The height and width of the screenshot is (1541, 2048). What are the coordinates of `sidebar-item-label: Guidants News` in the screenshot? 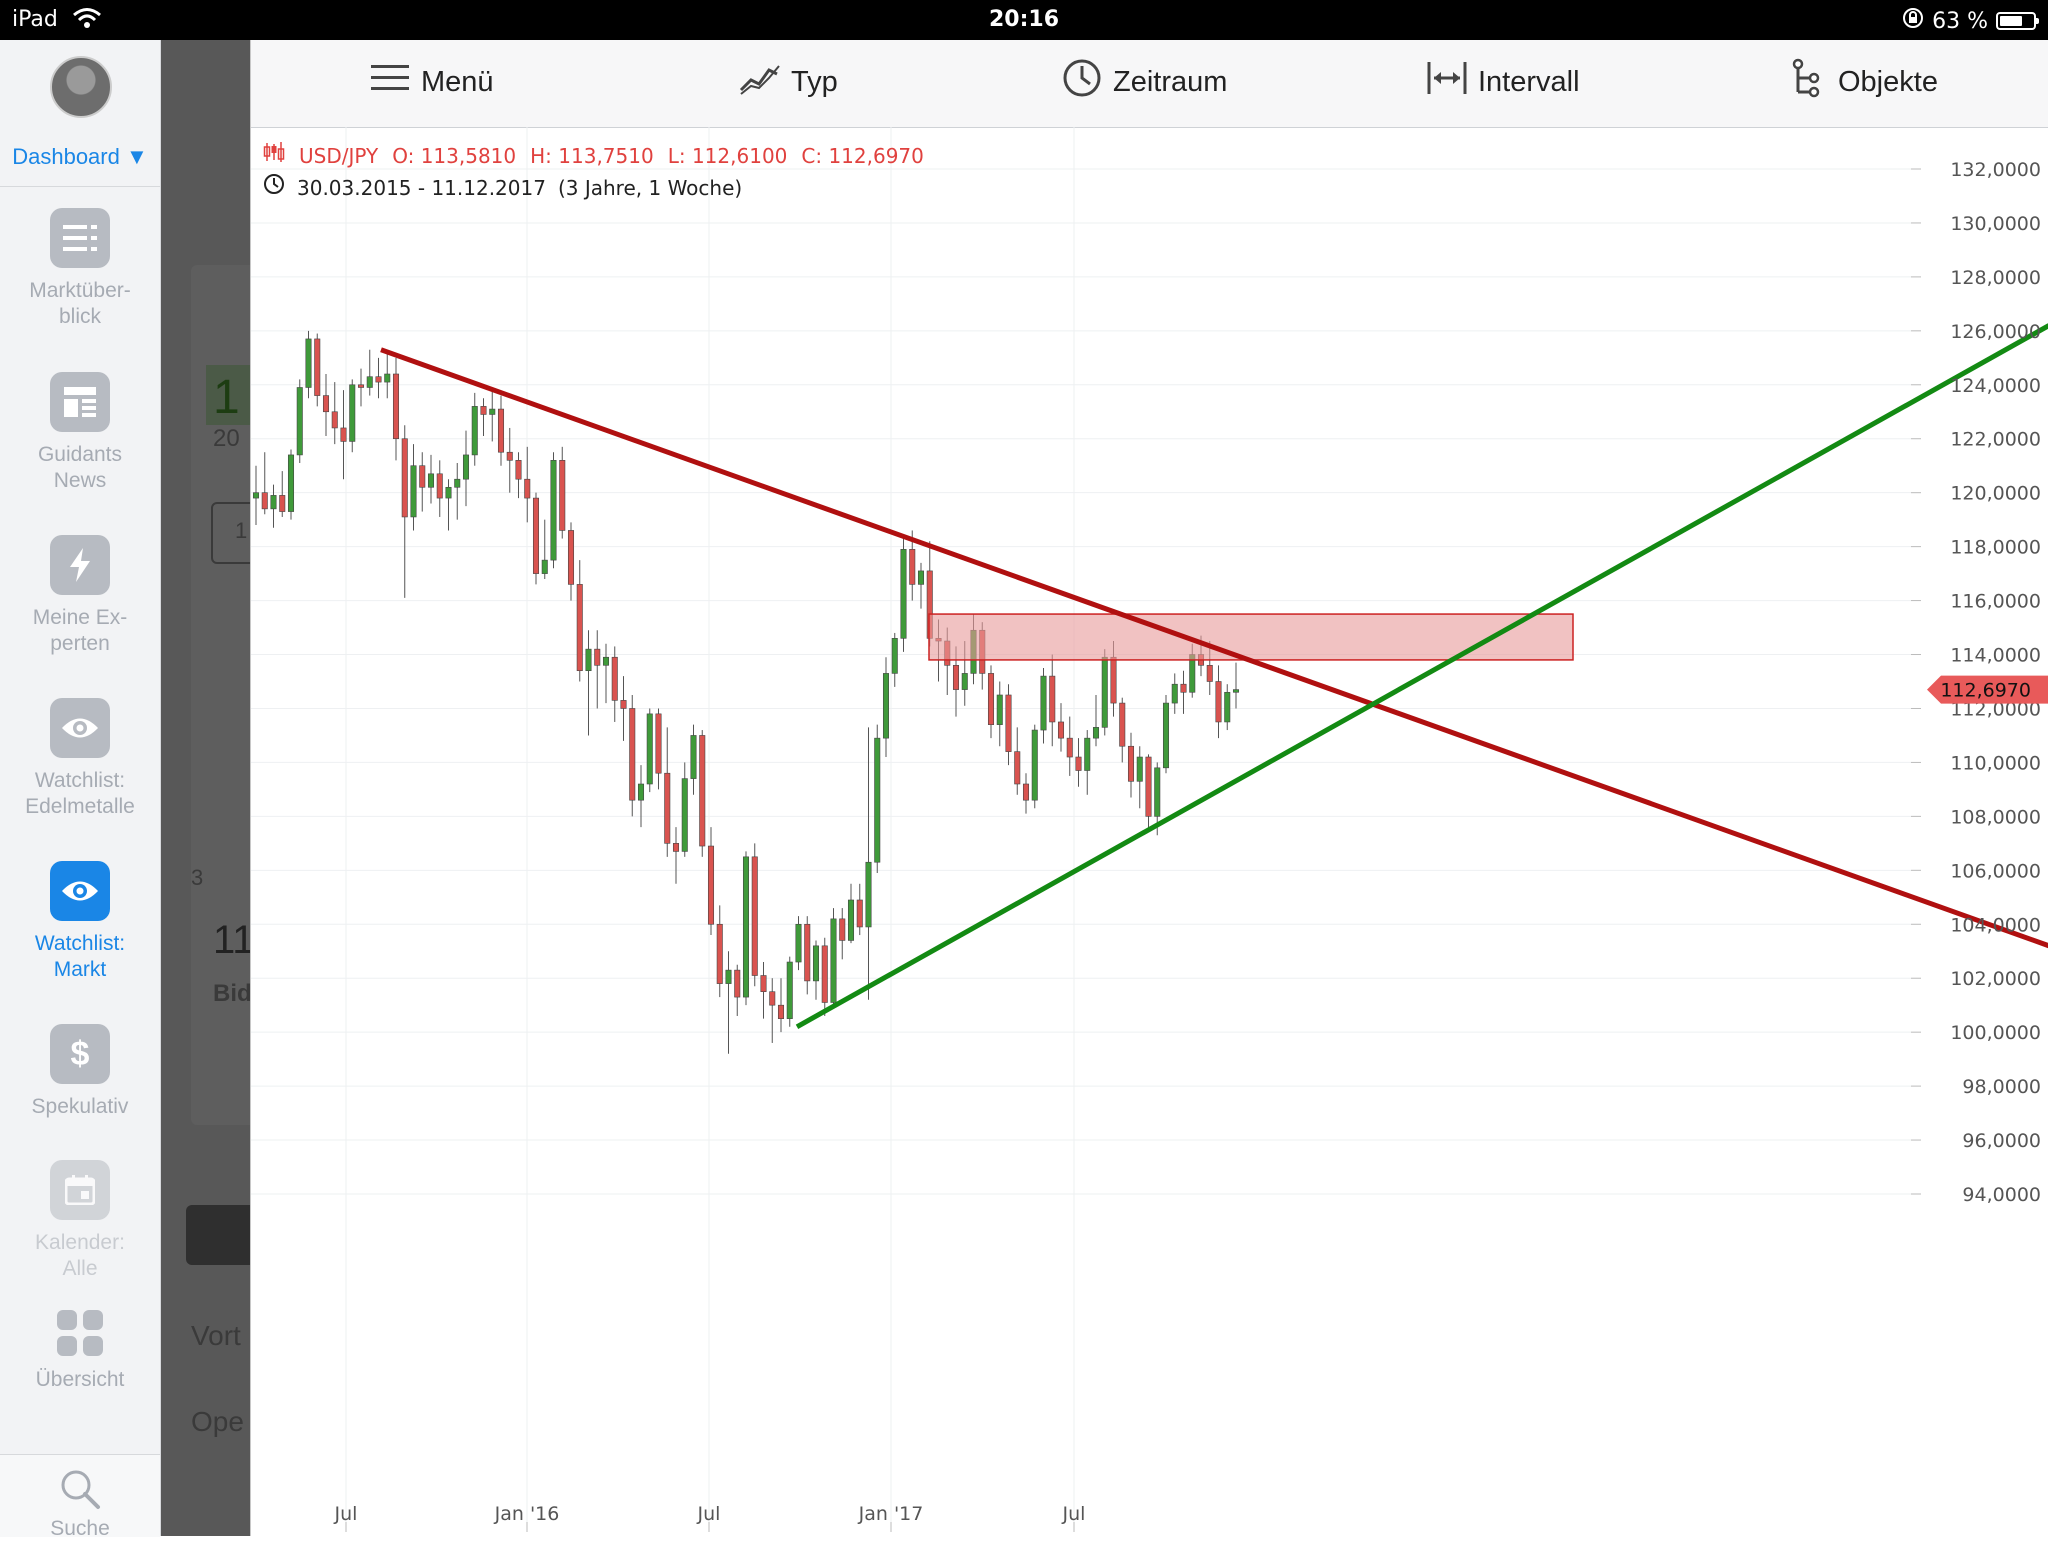 It's located at (80, 467).